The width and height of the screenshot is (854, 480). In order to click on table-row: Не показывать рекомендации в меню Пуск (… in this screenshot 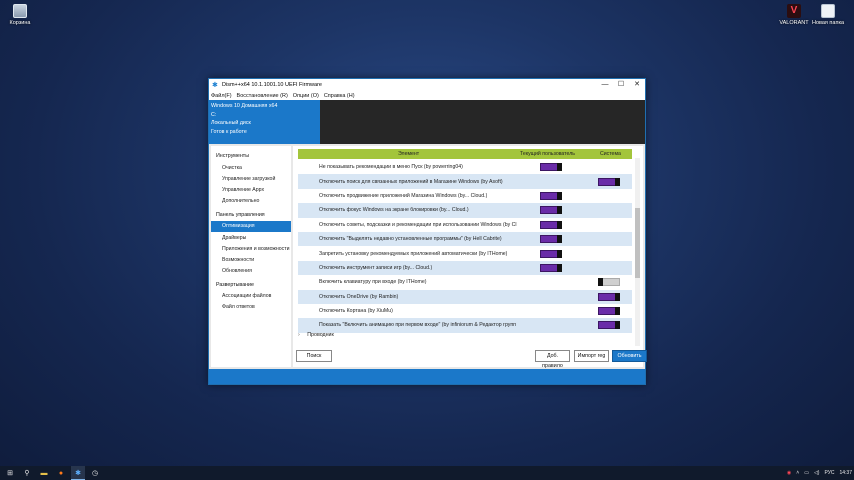, I will do `click(465, 167)`.